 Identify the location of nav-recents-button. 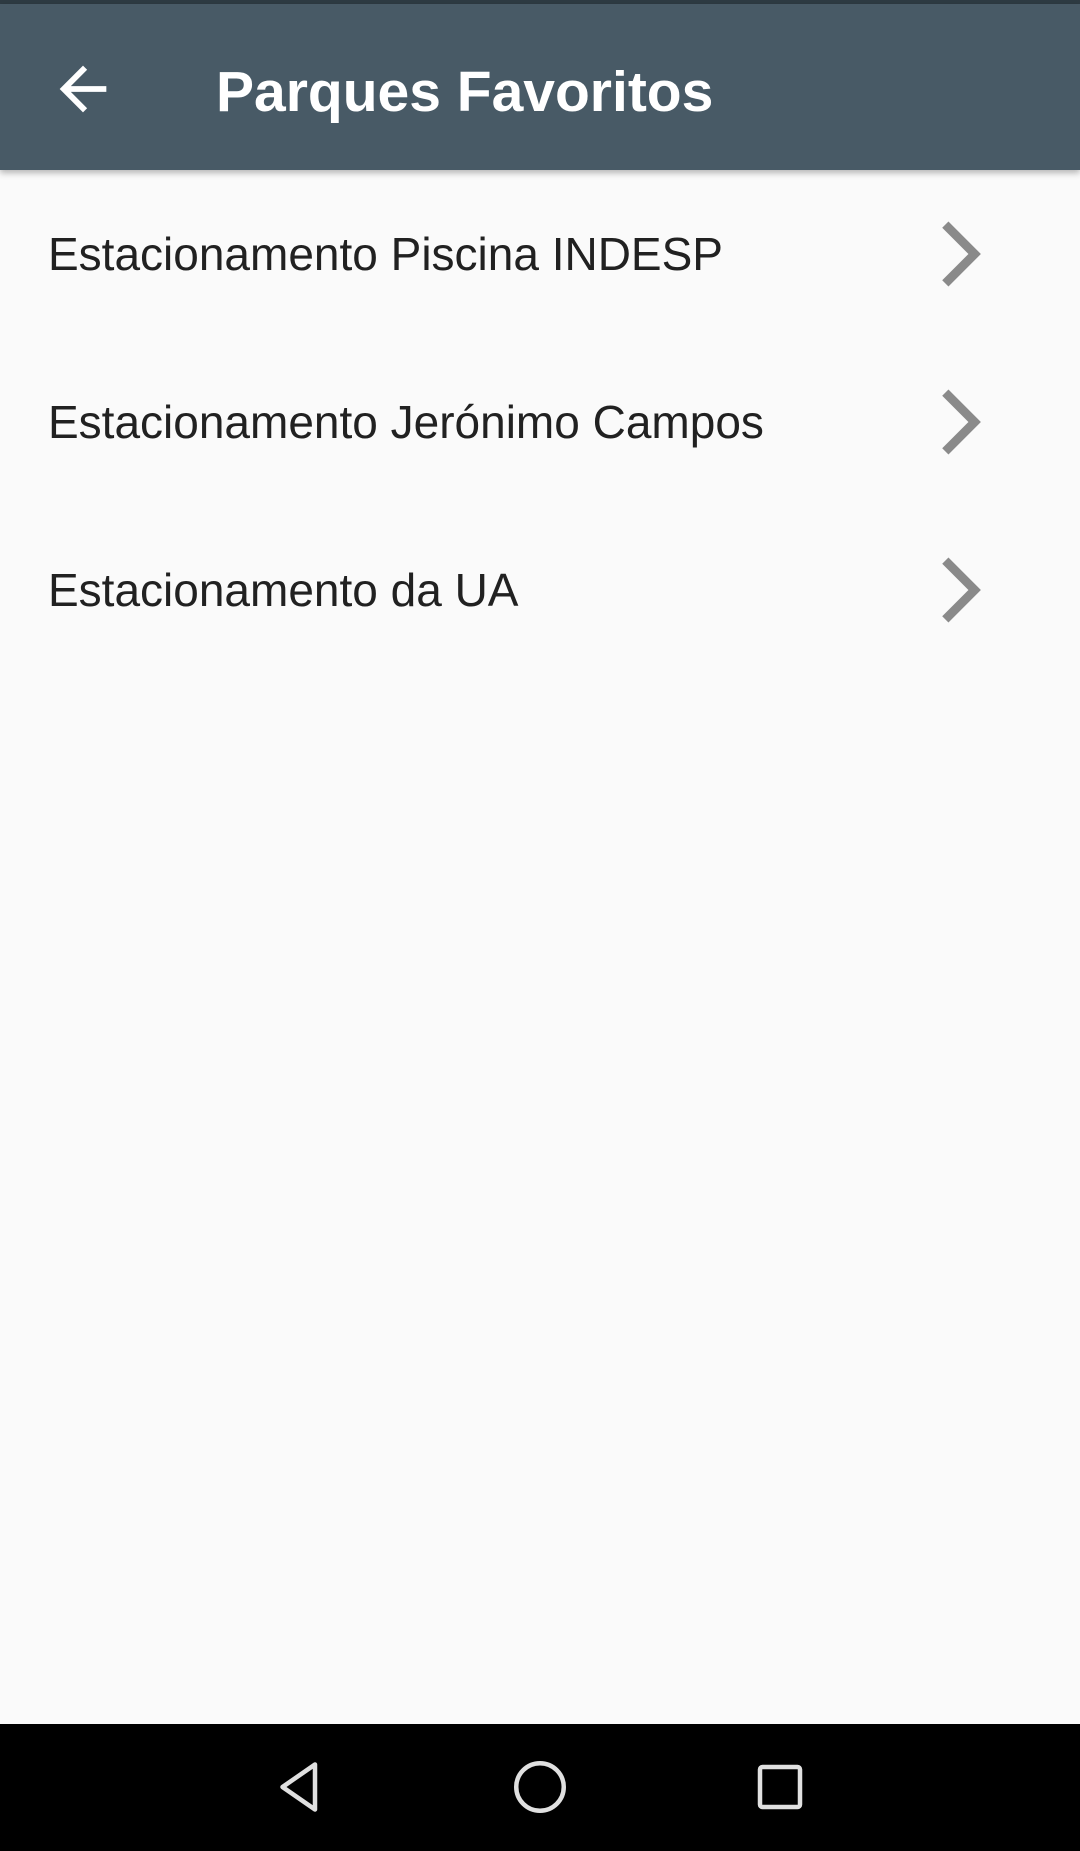
(780, 1787).